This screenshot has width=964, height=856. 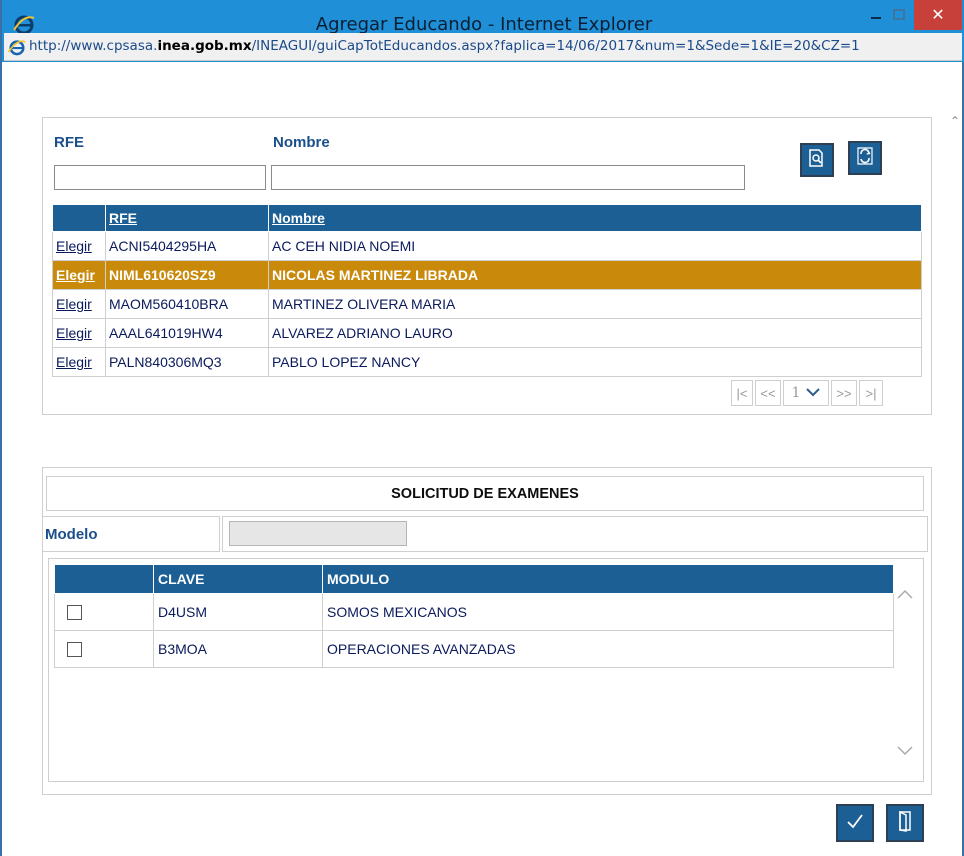 I want to click on table-row: B3MOA OPERACIONES AVANZADAS, so click(x=474, y=649).